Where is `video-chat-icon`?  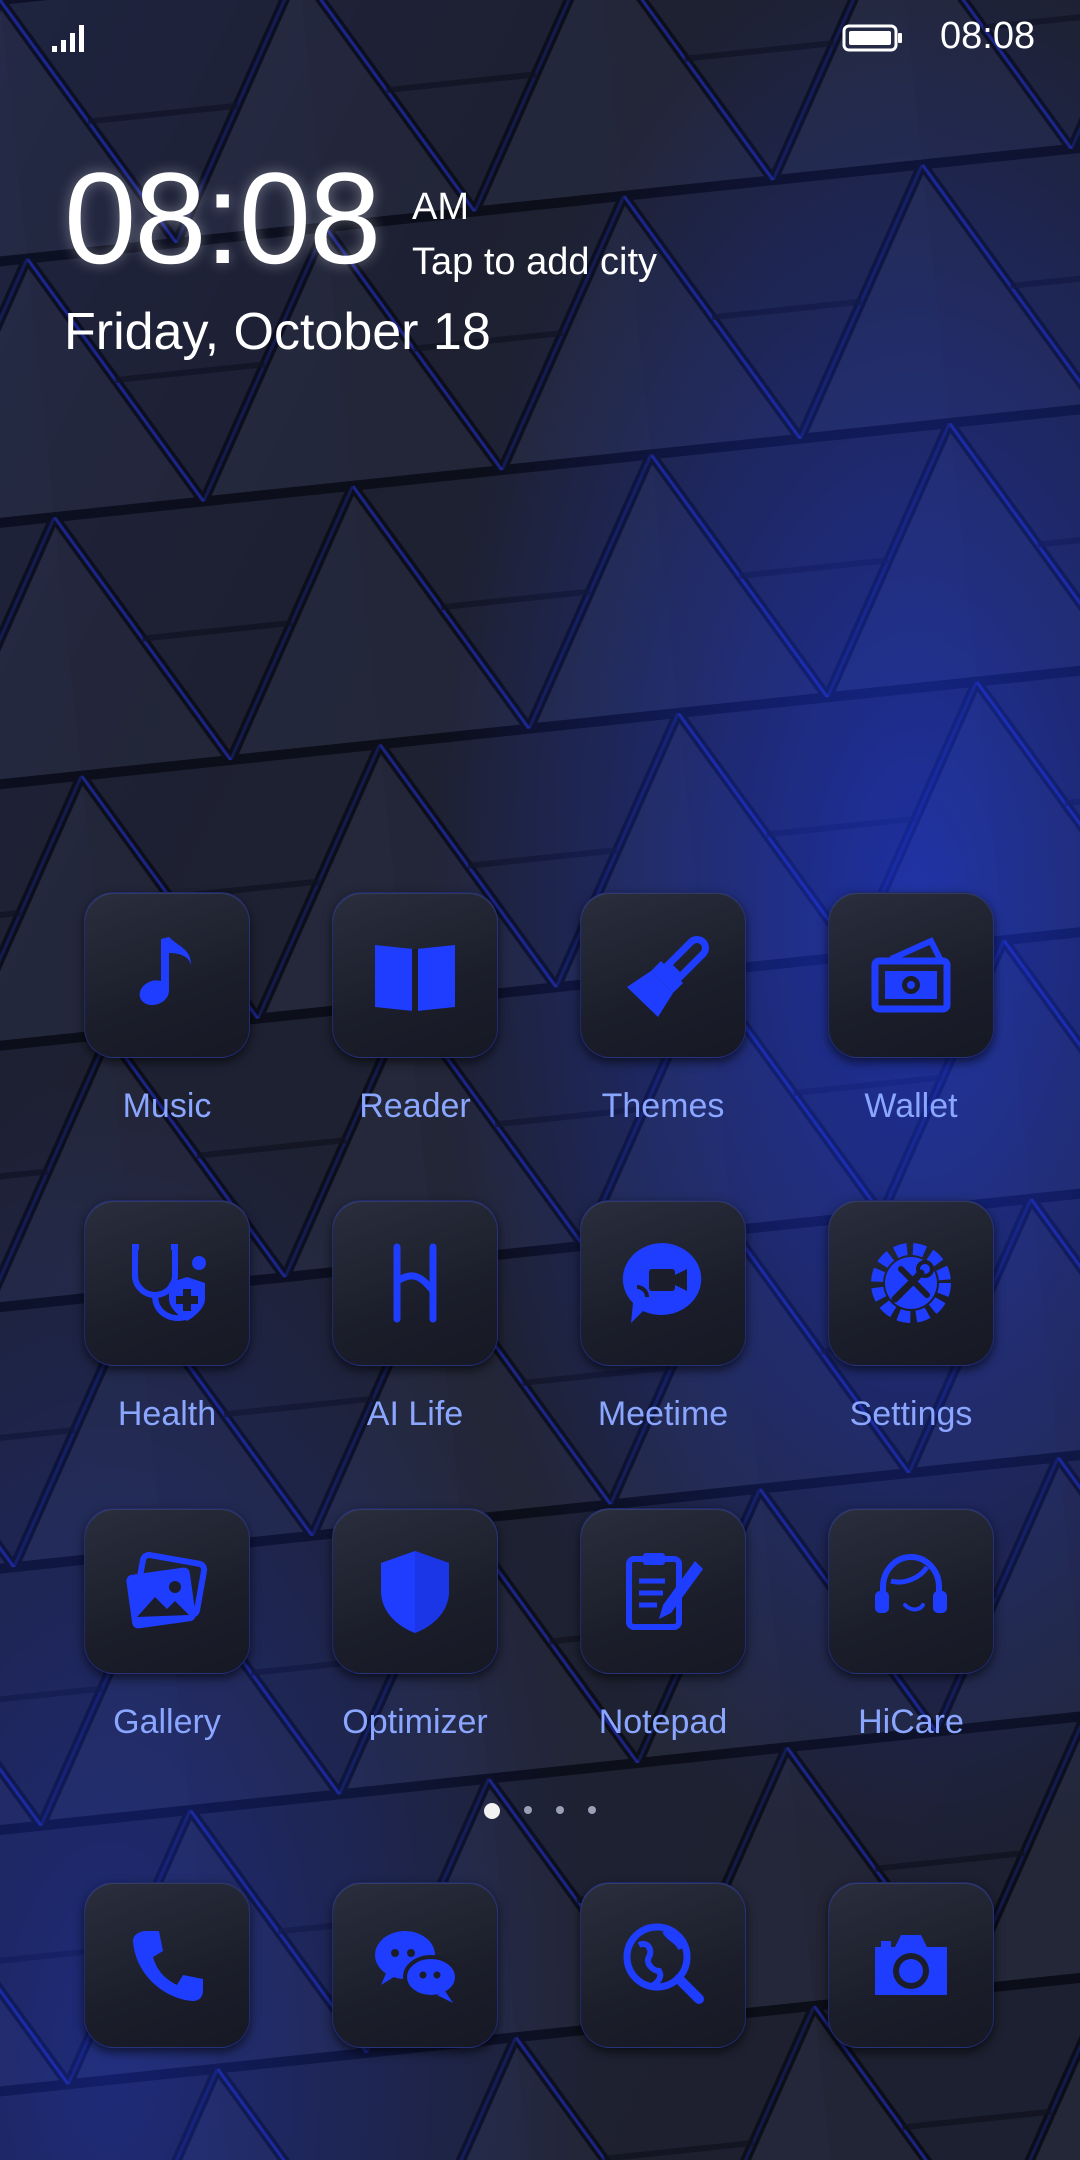 video-chat-icon is located at coordinates (662, 1282).